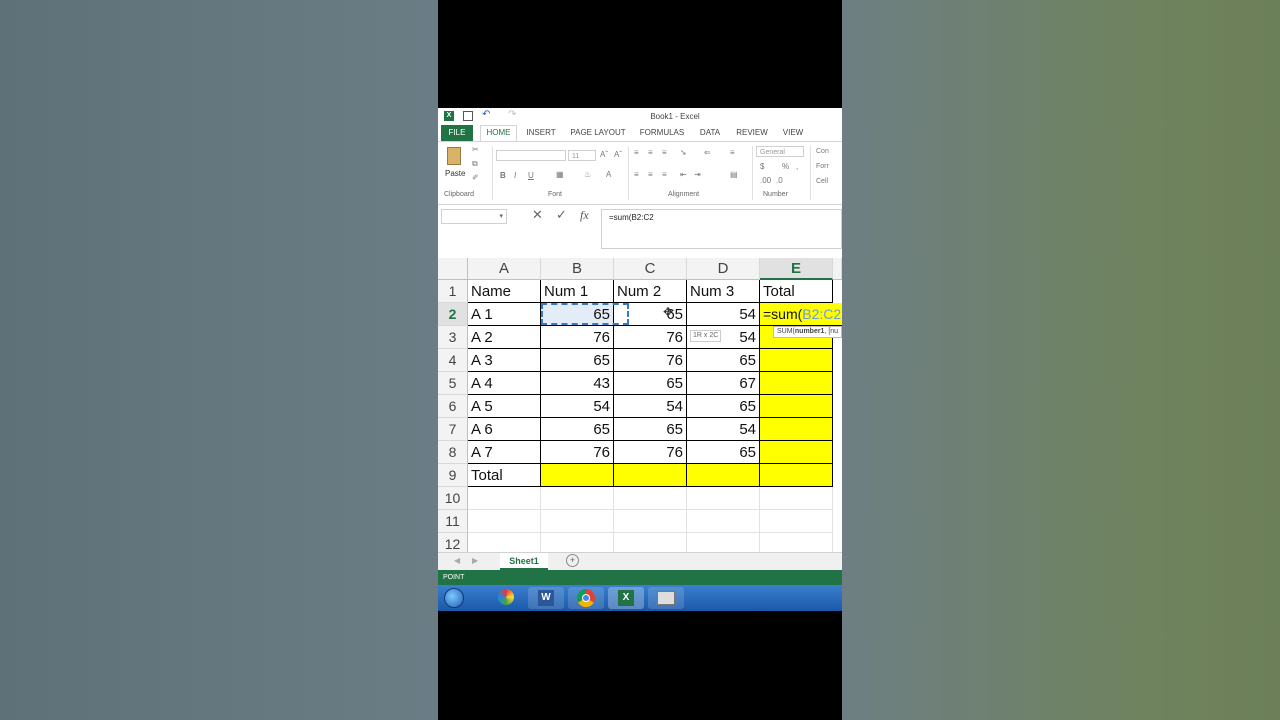 This screenshot has width=1280, height=720. Describe the element at coordinates (636, 175) in the screenshot. I see `align-left-icon: ≡` at that location.